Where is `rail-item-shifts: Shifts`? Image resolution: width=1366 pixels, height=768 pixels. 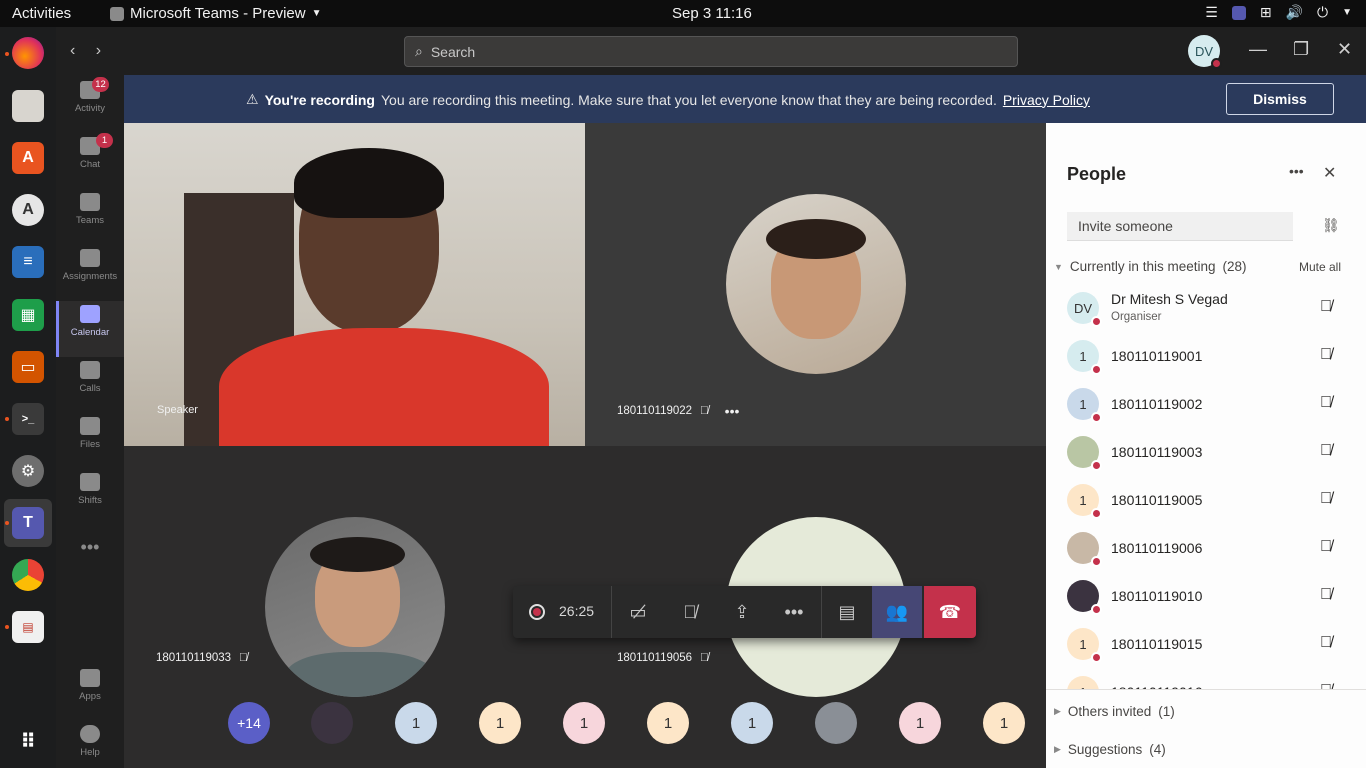 rail-item-shifts: Shifts is located at coordinates (90, 497).